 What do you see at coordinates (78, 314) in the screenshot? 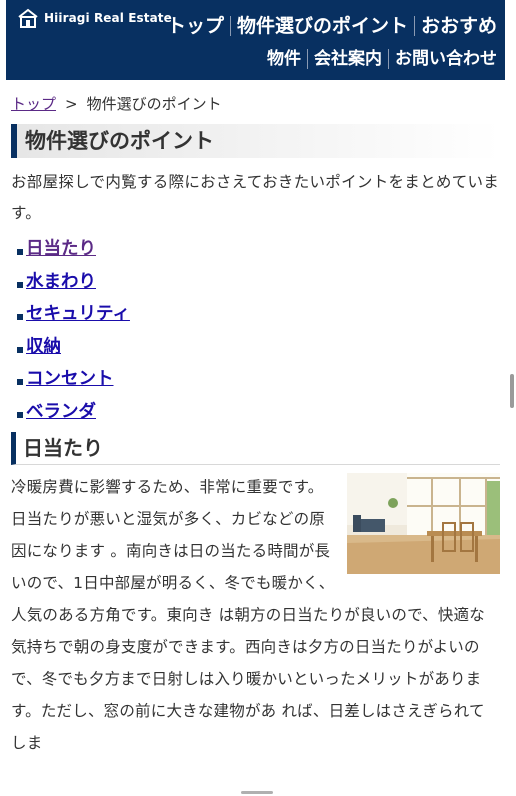
I see `toc-link-security: セキュリティ` at bounding box center [78, 314].